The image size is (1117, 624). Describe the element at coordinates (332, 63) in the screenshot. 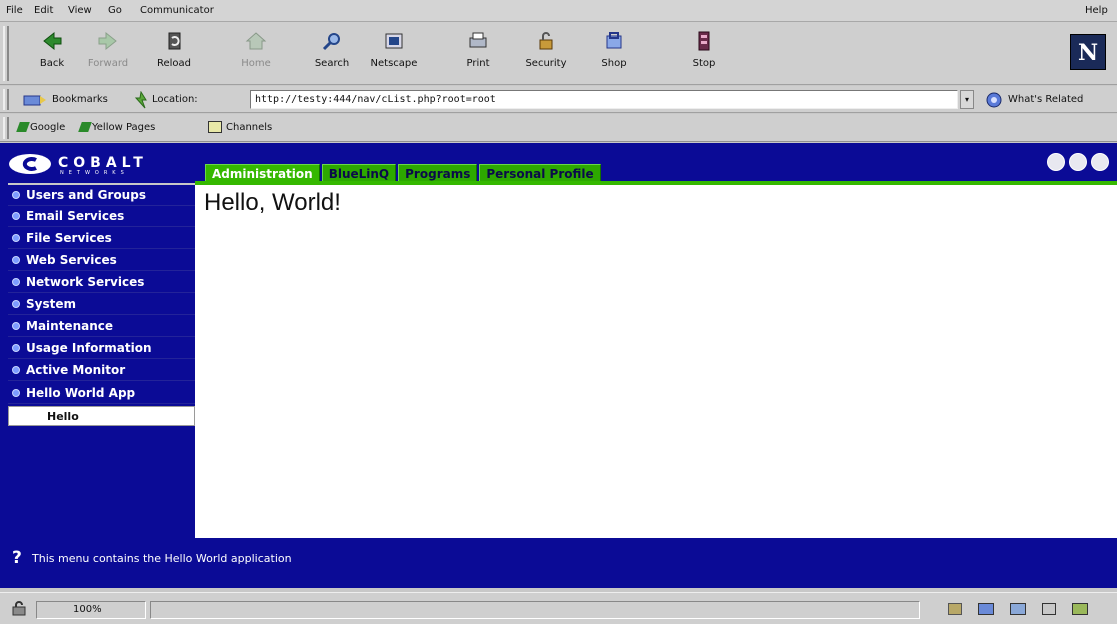

I see `search-label: Search` at that location.